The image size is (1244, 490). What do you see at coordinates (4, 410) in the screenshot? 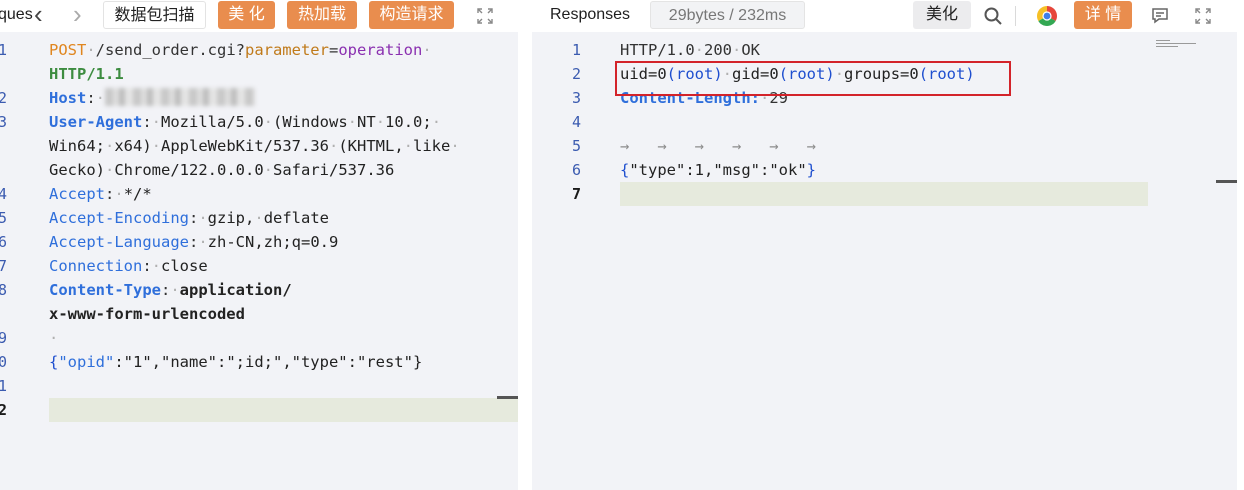
I see `line-number-active: 2` at bounding box center [4, 410].